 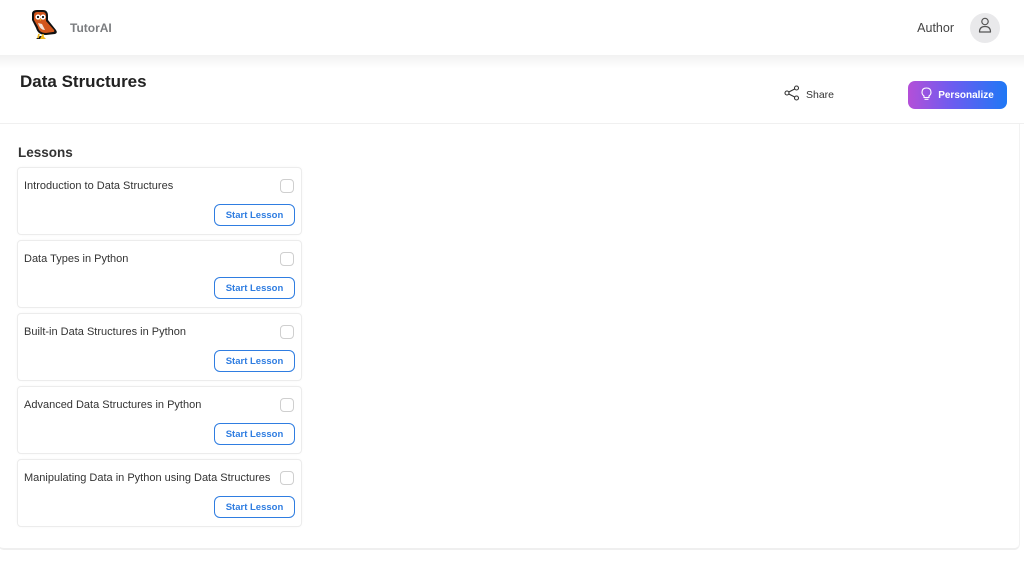 What do you see at coordinates (958, 27) in the screenshot?
I see `user-menu: Author` at bounding box center [958, 27].